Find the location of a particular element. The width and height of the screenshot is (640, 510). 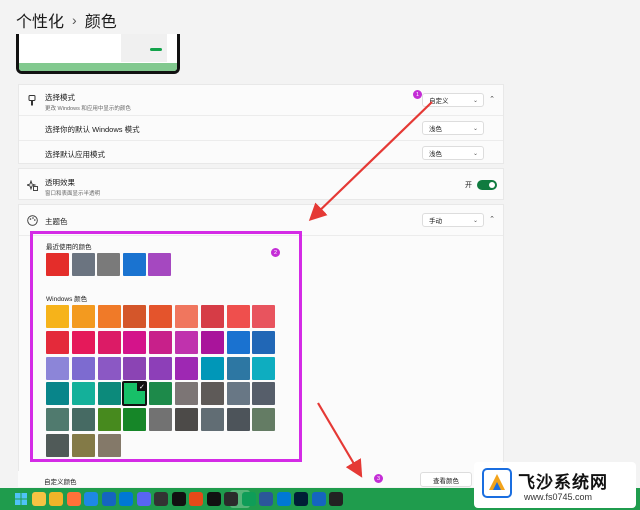

store-icon is located at coordinates (108, 499).